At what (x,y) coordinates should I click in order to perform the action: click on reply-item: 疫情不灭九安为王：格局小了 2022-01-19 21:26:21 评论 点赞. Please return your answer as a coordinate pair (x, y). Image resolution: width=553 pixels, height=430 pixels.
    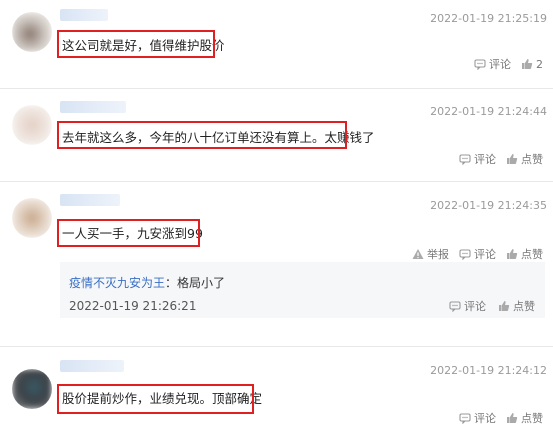
    Looking at the image, I should click on (302, 290).